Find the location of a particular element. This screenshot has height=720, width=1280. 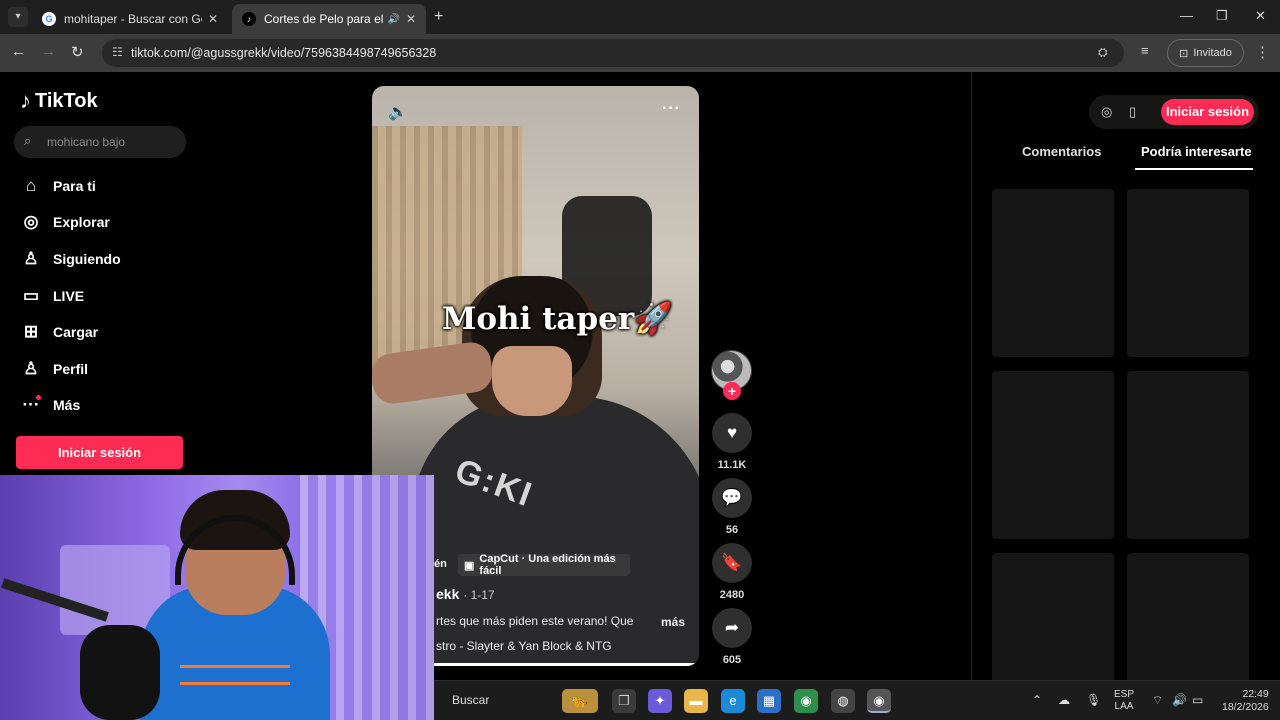

browser-menu-icon: ⋮ is located at coordinates (1262, 52).